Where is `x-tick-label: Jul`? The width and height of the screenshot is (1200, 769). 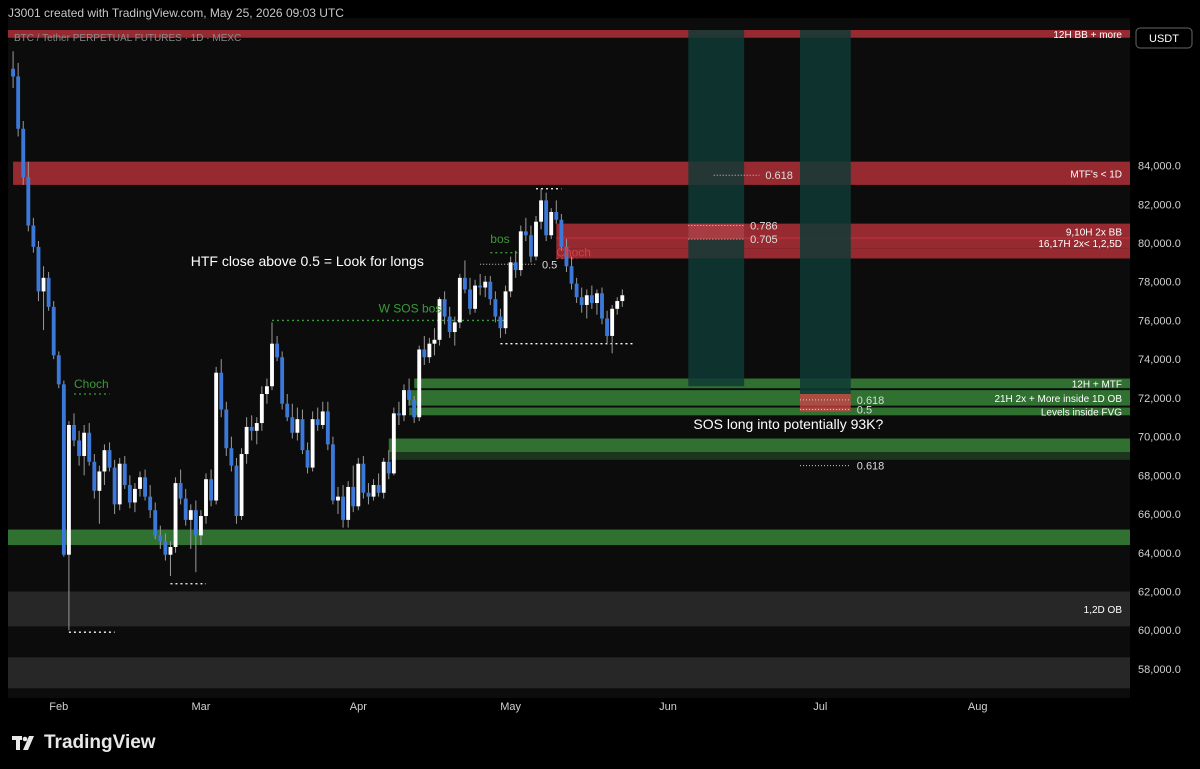
x-tick-label: Jul is located at coordinates (820, 707).